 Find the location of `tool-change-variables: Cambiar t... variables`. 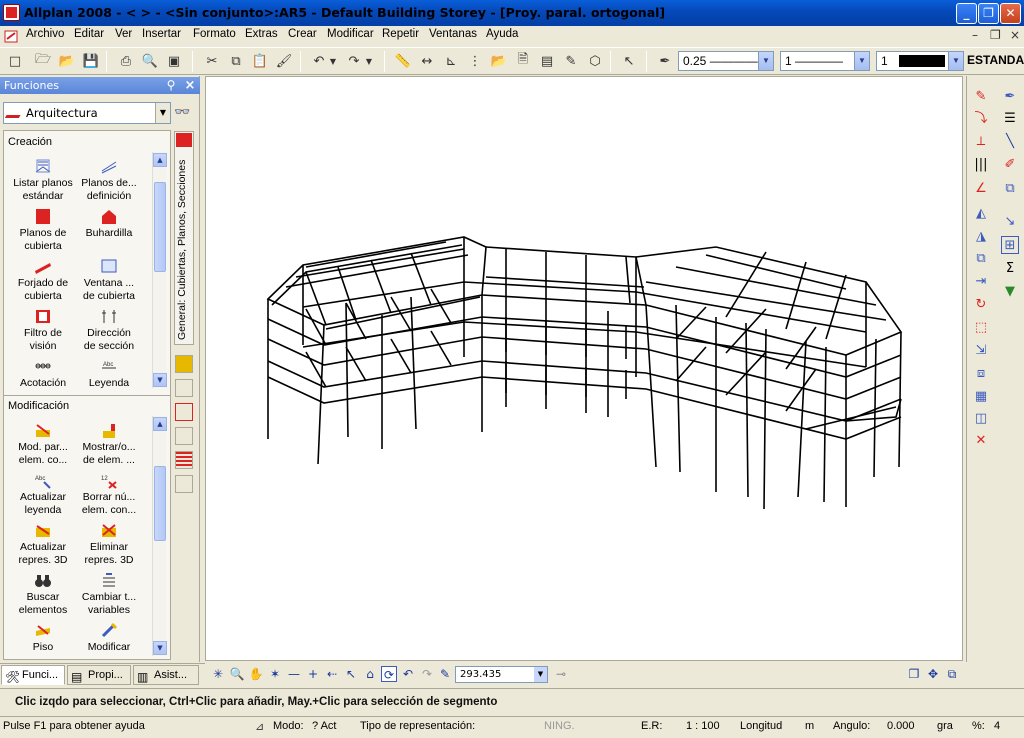

tool-change-variables: Cambiar t... variables is located at coordinates (109, 594).